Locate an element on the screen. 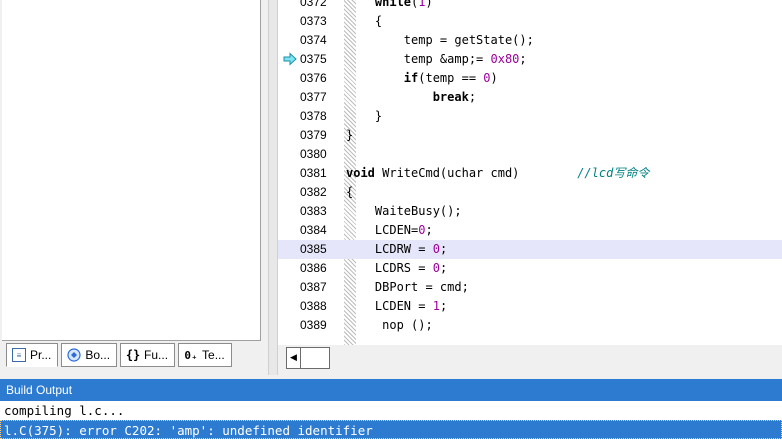 This screenshot has width=782, height=447. line-number: 0374 is located at coordinates (311, 40).